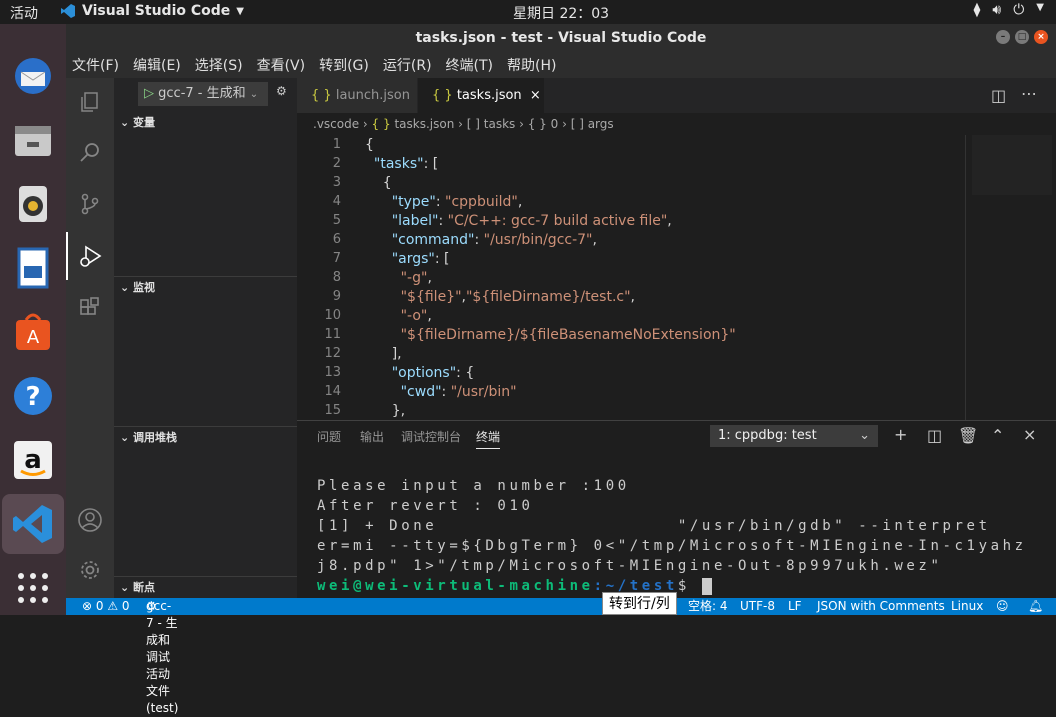 The width and height of the screenshot is (1056, 717). I want to click on variables-title: 变量, so click(144, 122).